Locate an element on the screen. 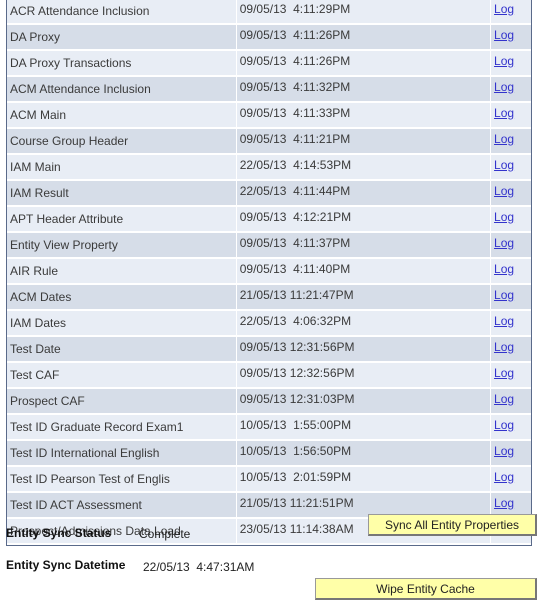  sync-datetime: 22/05/13 4:14:53PM is located at coordinates (364, 168).